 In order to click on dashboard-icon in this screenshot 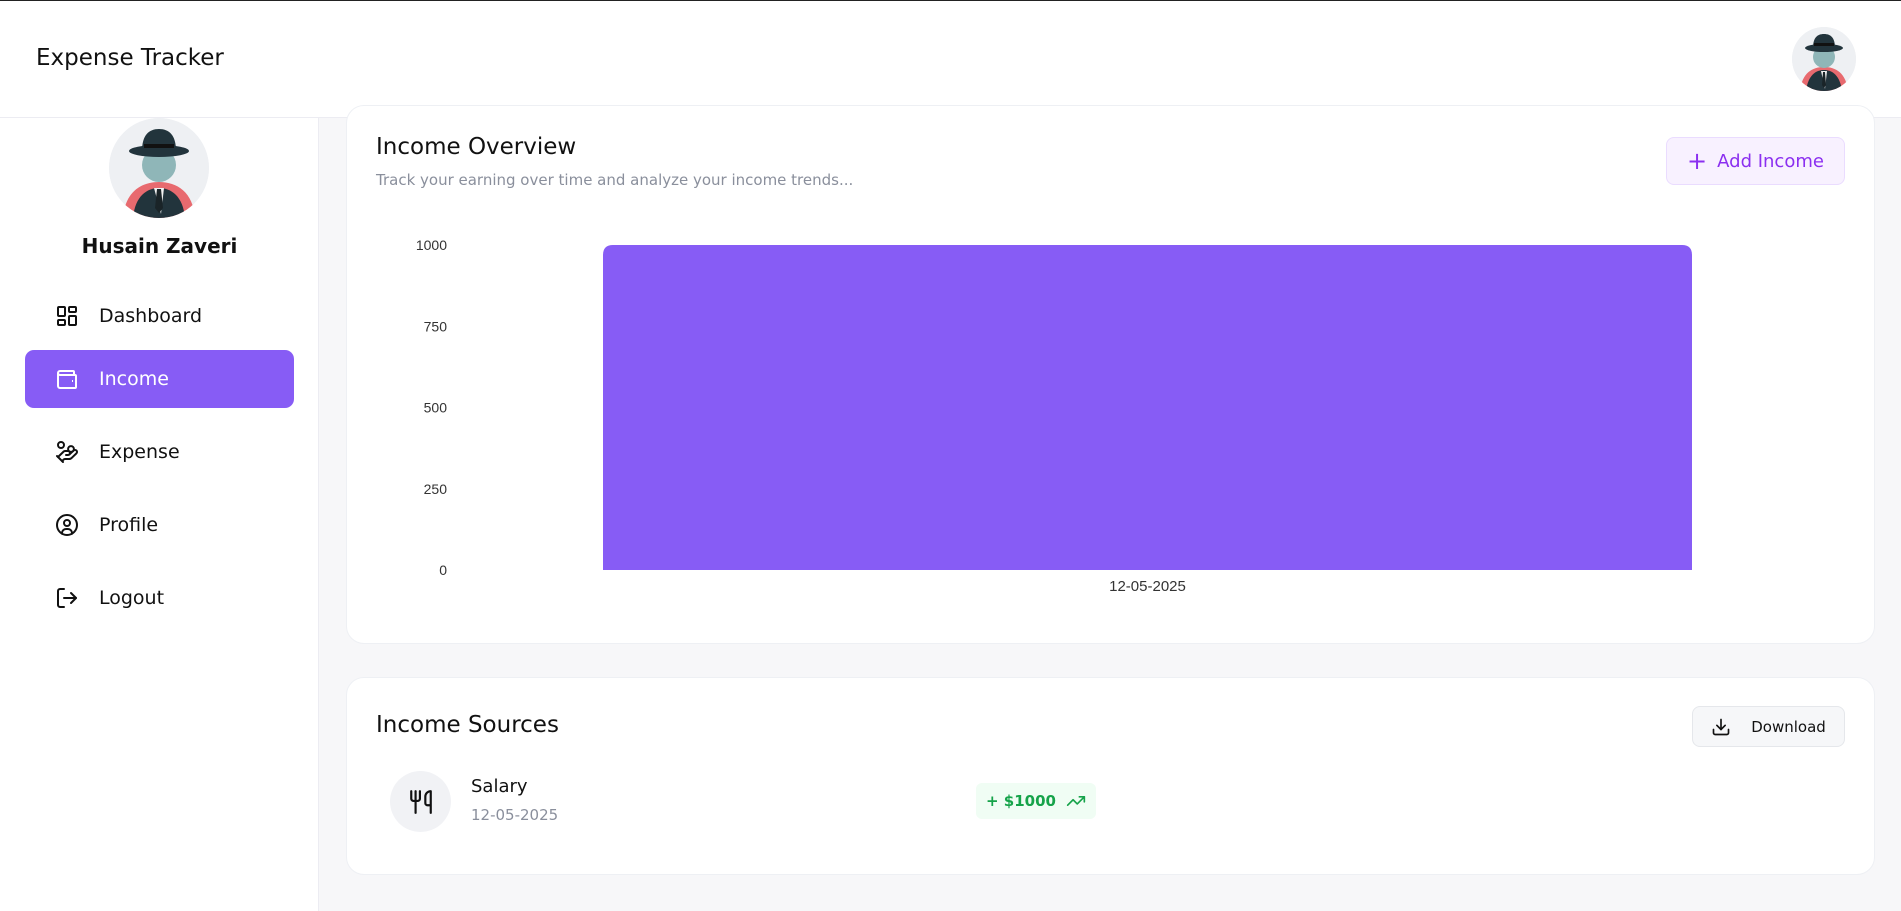, I will do `click(67, 316)`.